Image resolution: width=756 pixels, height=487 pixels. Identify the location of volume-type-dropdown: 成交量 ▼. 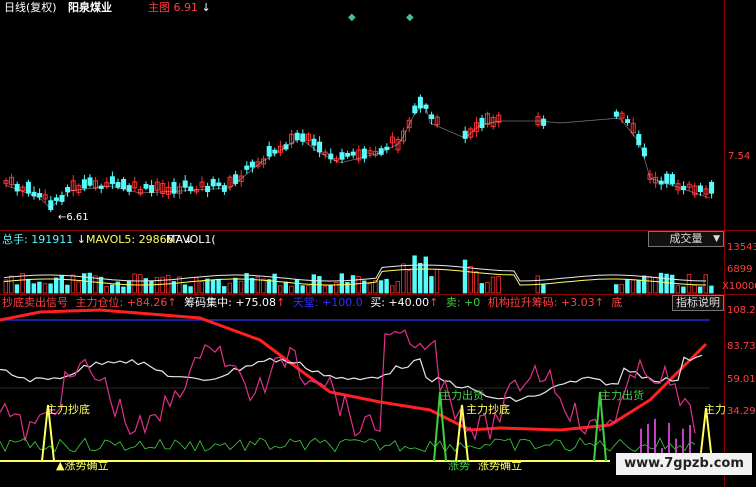
(686, 239).